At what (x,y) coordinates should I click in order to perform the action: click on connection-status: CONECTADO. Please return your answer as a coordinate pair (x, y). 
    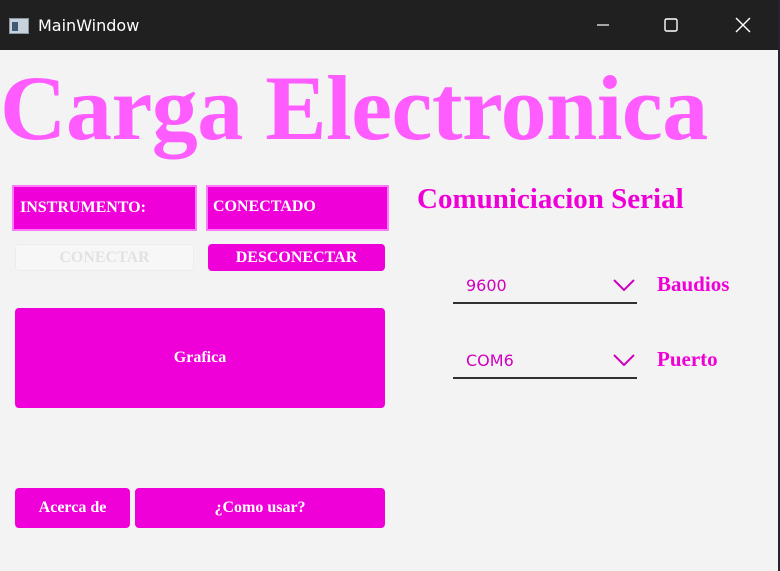
    Looking at the image, I should click on (297, 208).